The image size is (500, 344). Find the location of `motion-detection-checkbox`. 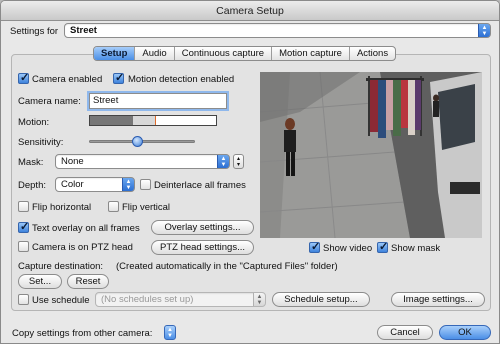

motion-detection-checkbox is located at coordinates (118, 77).